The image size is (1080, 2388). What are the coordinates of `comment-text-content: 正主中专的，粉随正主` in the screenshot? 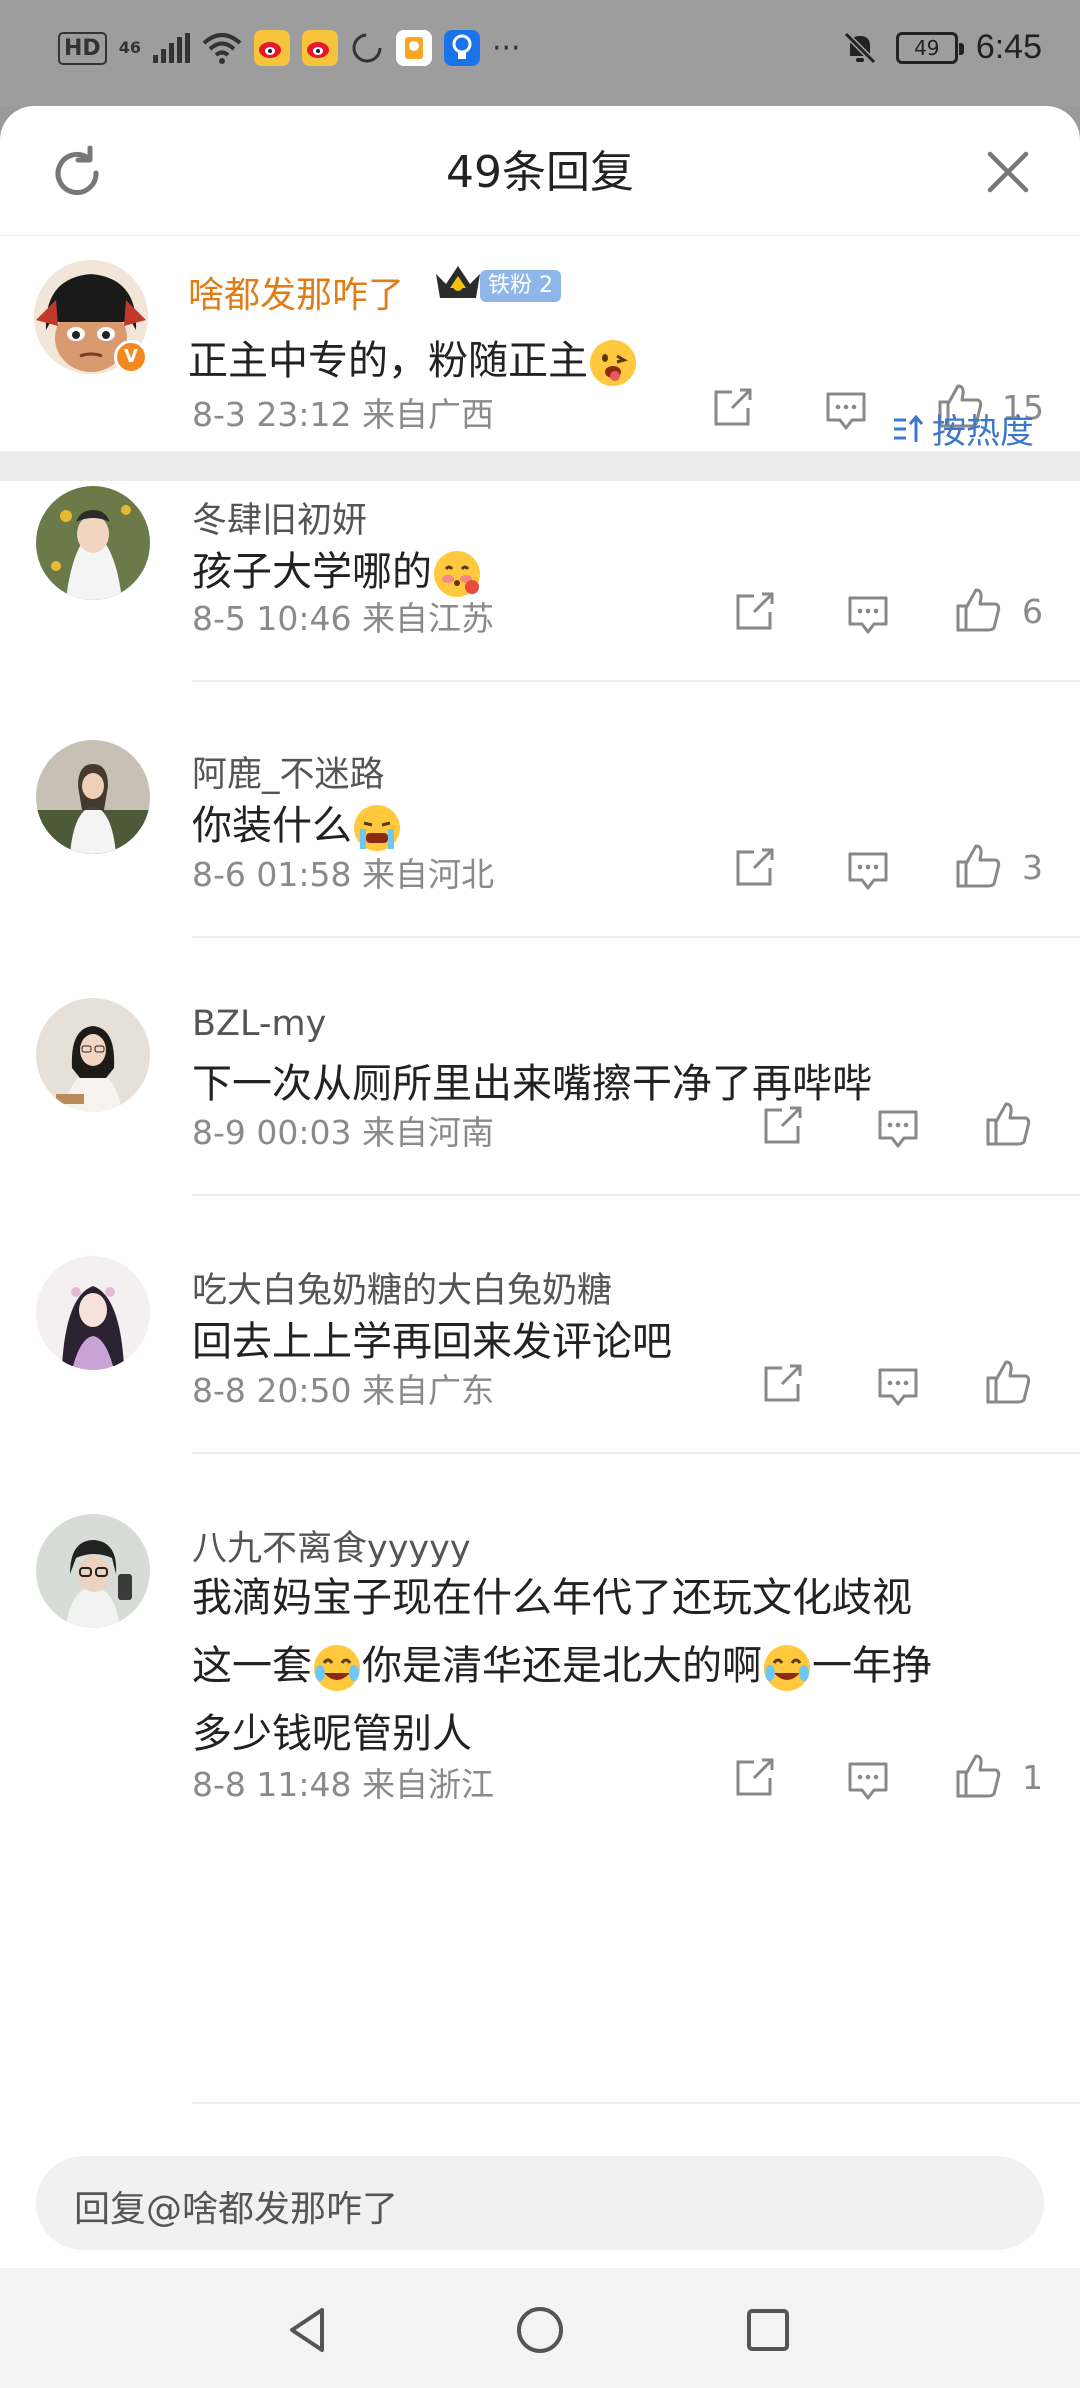 It's located at (388, 361).